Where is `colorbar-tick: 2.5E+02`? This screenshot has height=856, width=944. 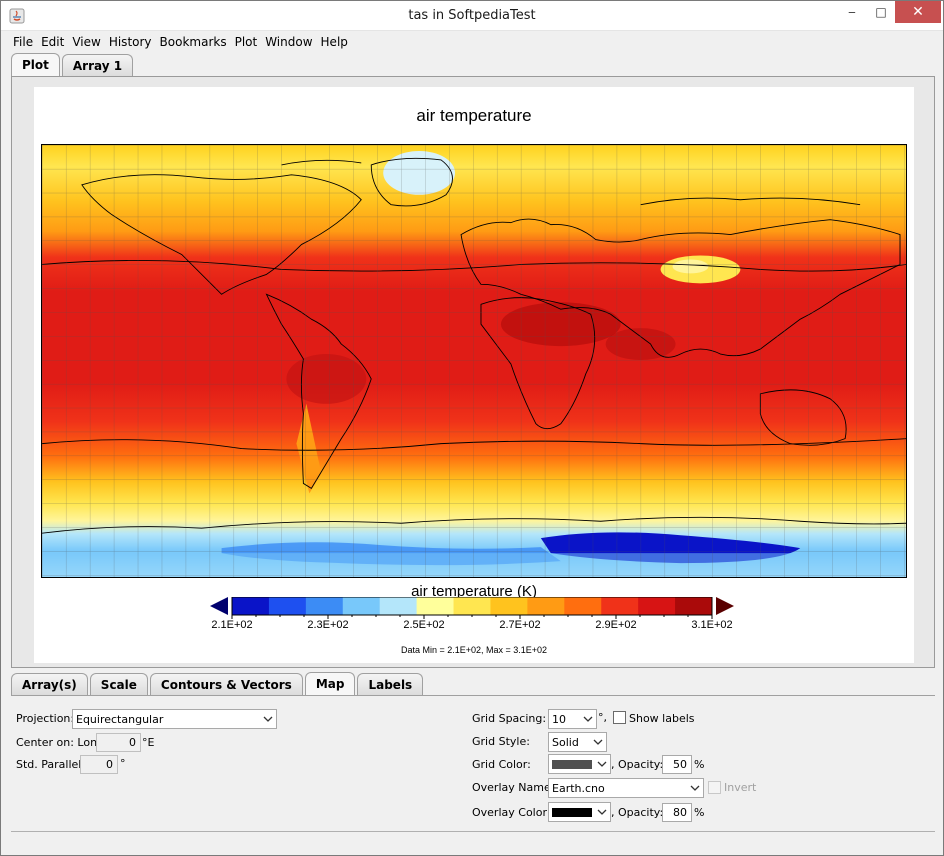 colorbar-tick: 2.5E+02 is located at coordinates (424, 625).